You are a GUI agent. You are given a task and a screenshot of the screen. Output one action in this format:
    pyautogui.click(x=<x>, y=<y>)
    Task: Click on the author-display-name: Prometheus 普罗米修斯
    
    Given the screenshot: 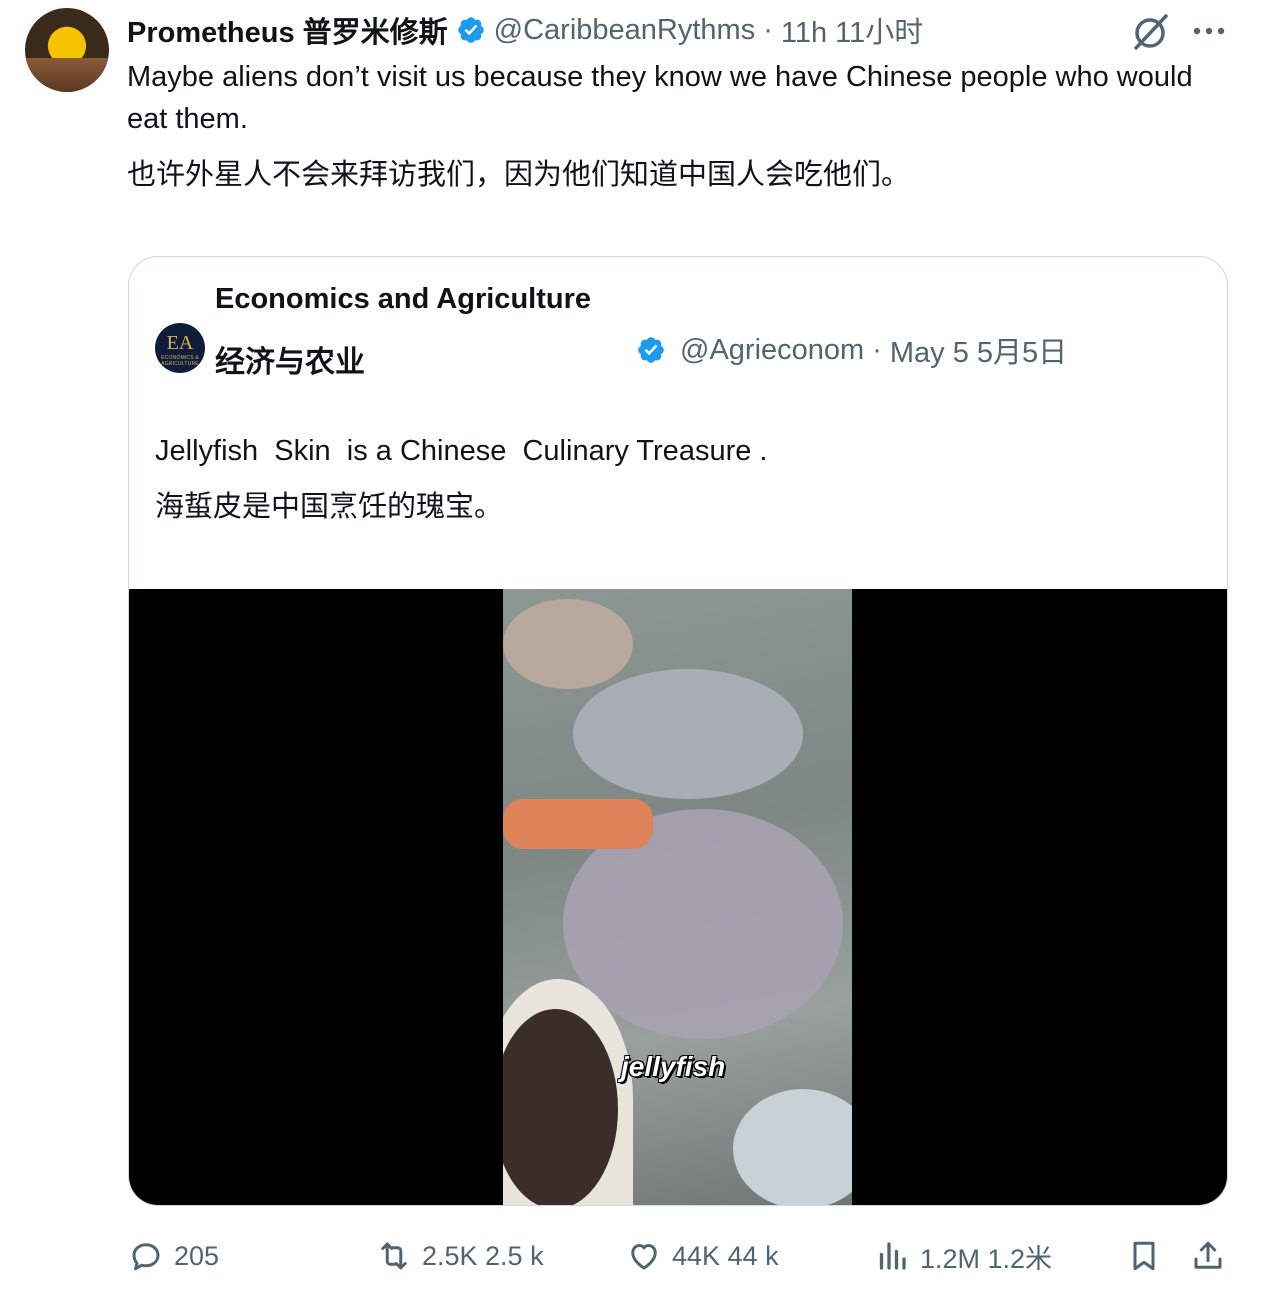 What is the action you would take?
    pyautogui.click(x=287, y=30)
    